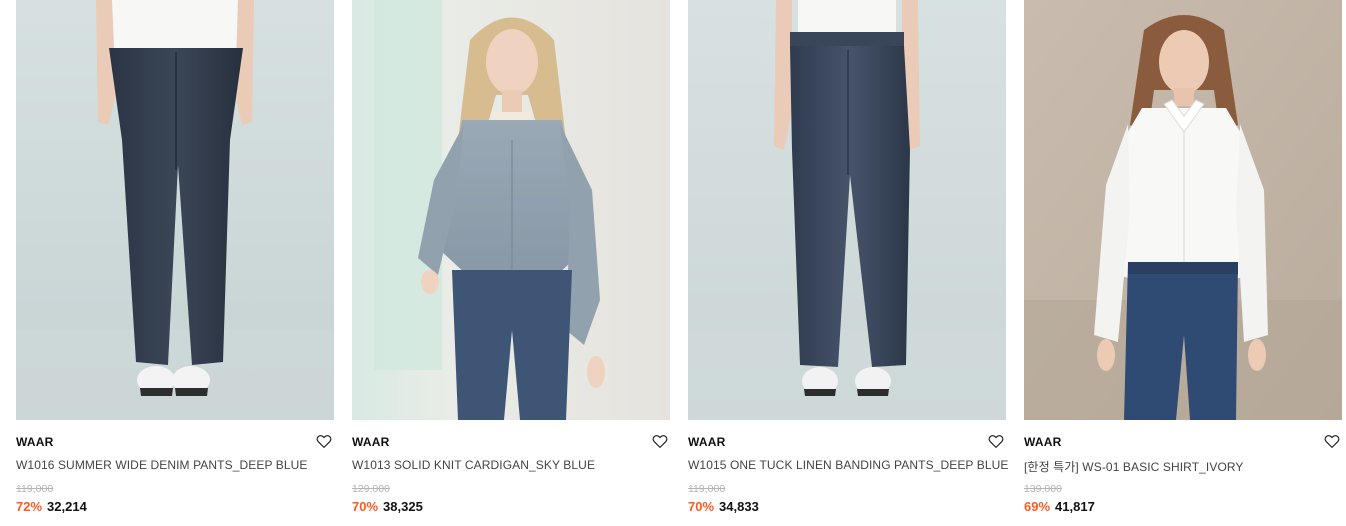 The image size is (1346, 526). I want to click on product-name: [한정 특가] WS-01 BASIC SHIRT_IVORY, so click(1174, 466).